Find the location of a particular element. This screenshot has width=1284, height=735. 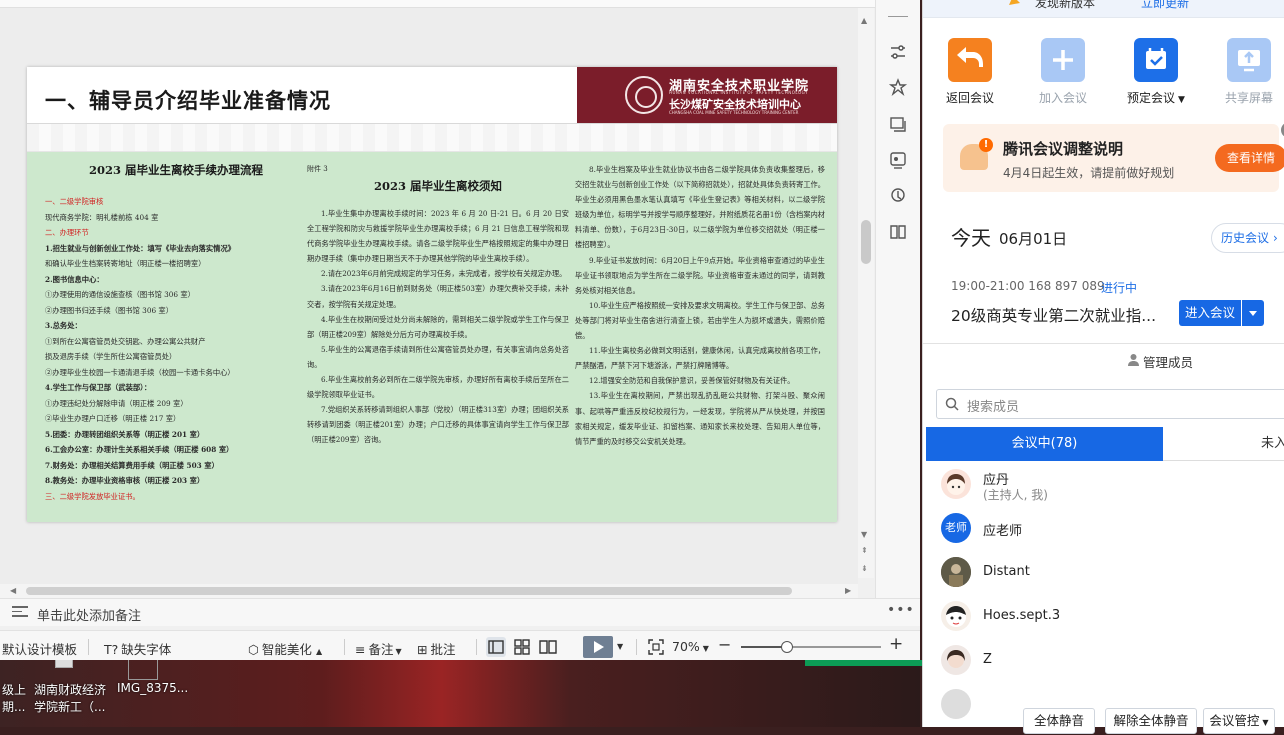

location-icon is located at coordinates (898, 196).